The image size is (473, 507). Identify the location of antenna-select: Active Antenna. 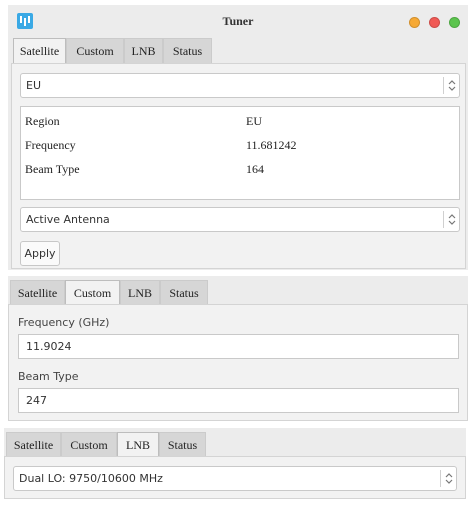
(240, 219).